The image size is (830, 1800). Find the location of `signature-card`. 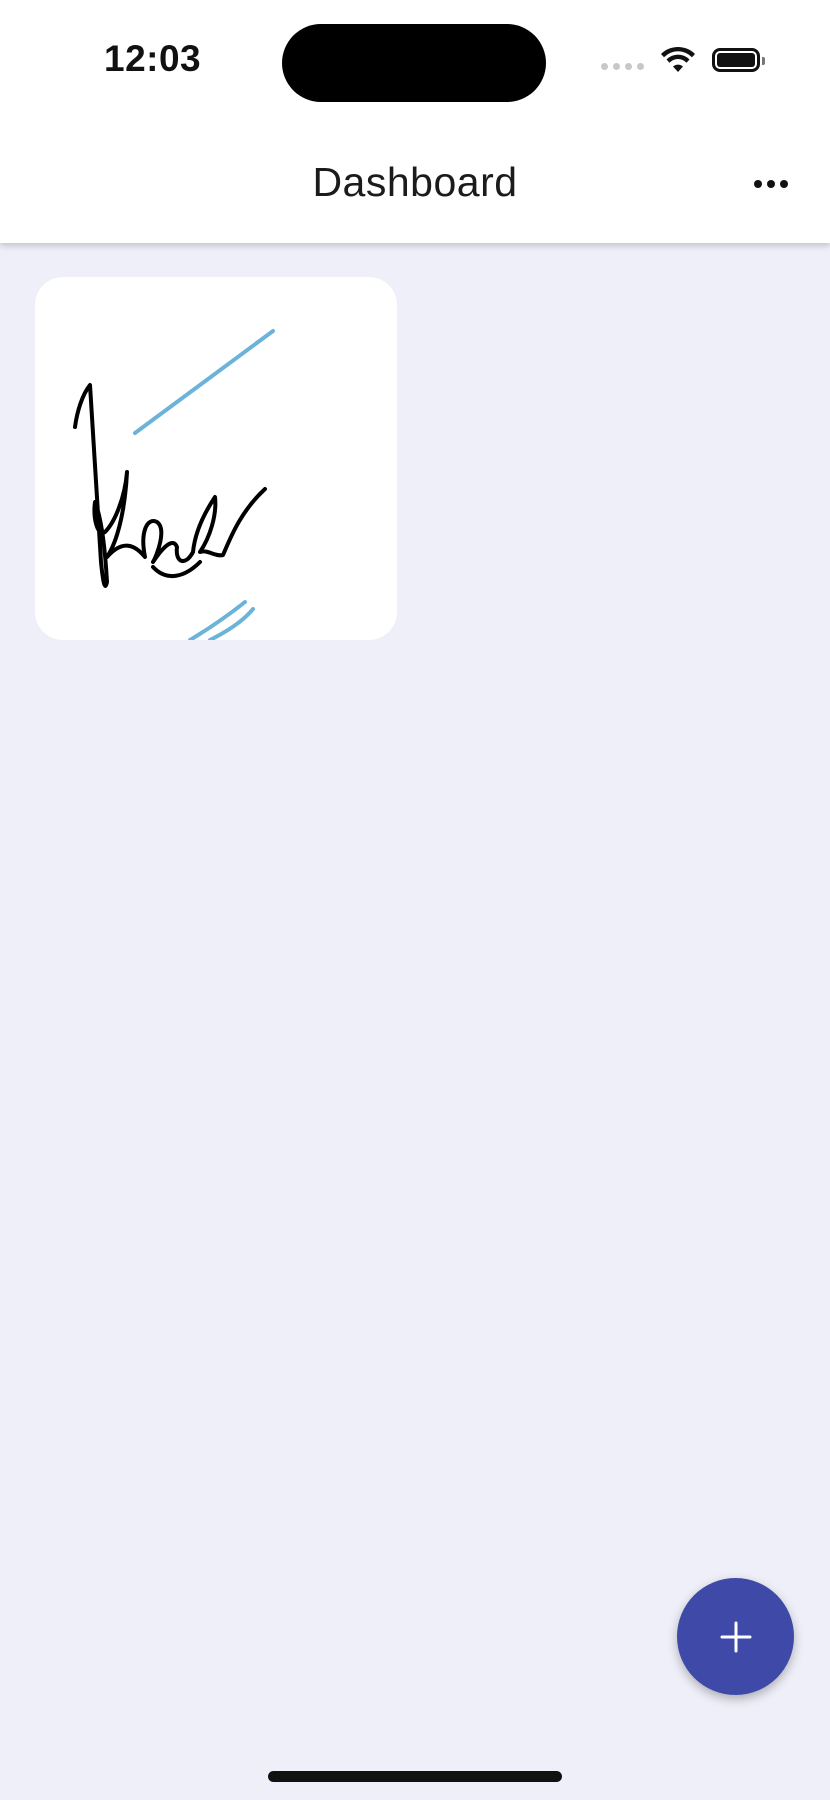

signature-card is located at coordinates (216, 458).